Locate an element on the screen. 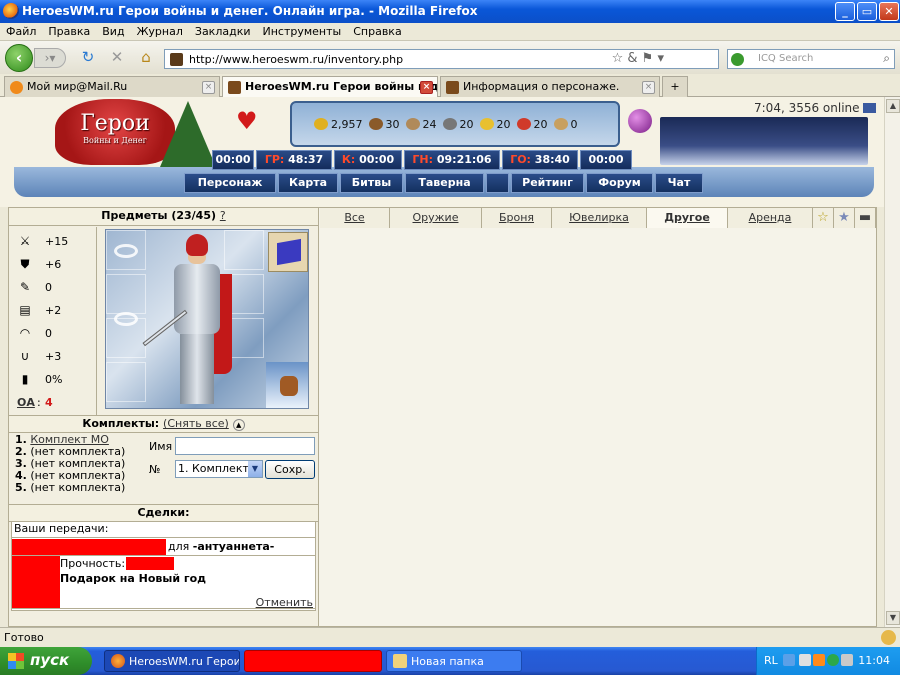  language-indicator: RL is located at coordinates (771, 660).